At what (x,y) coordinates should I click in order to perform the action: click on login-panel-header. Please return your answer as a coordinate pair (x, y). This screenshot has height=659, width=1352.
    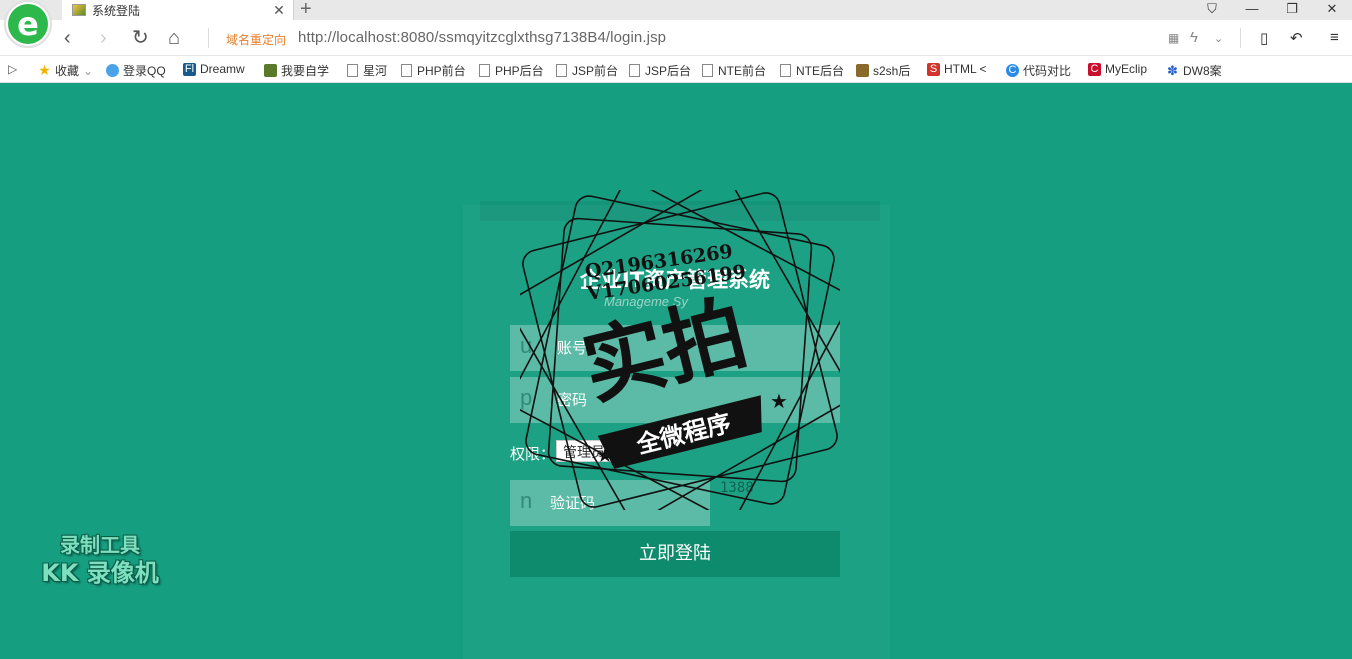
    Looking at the image, I should click on (680, 211).